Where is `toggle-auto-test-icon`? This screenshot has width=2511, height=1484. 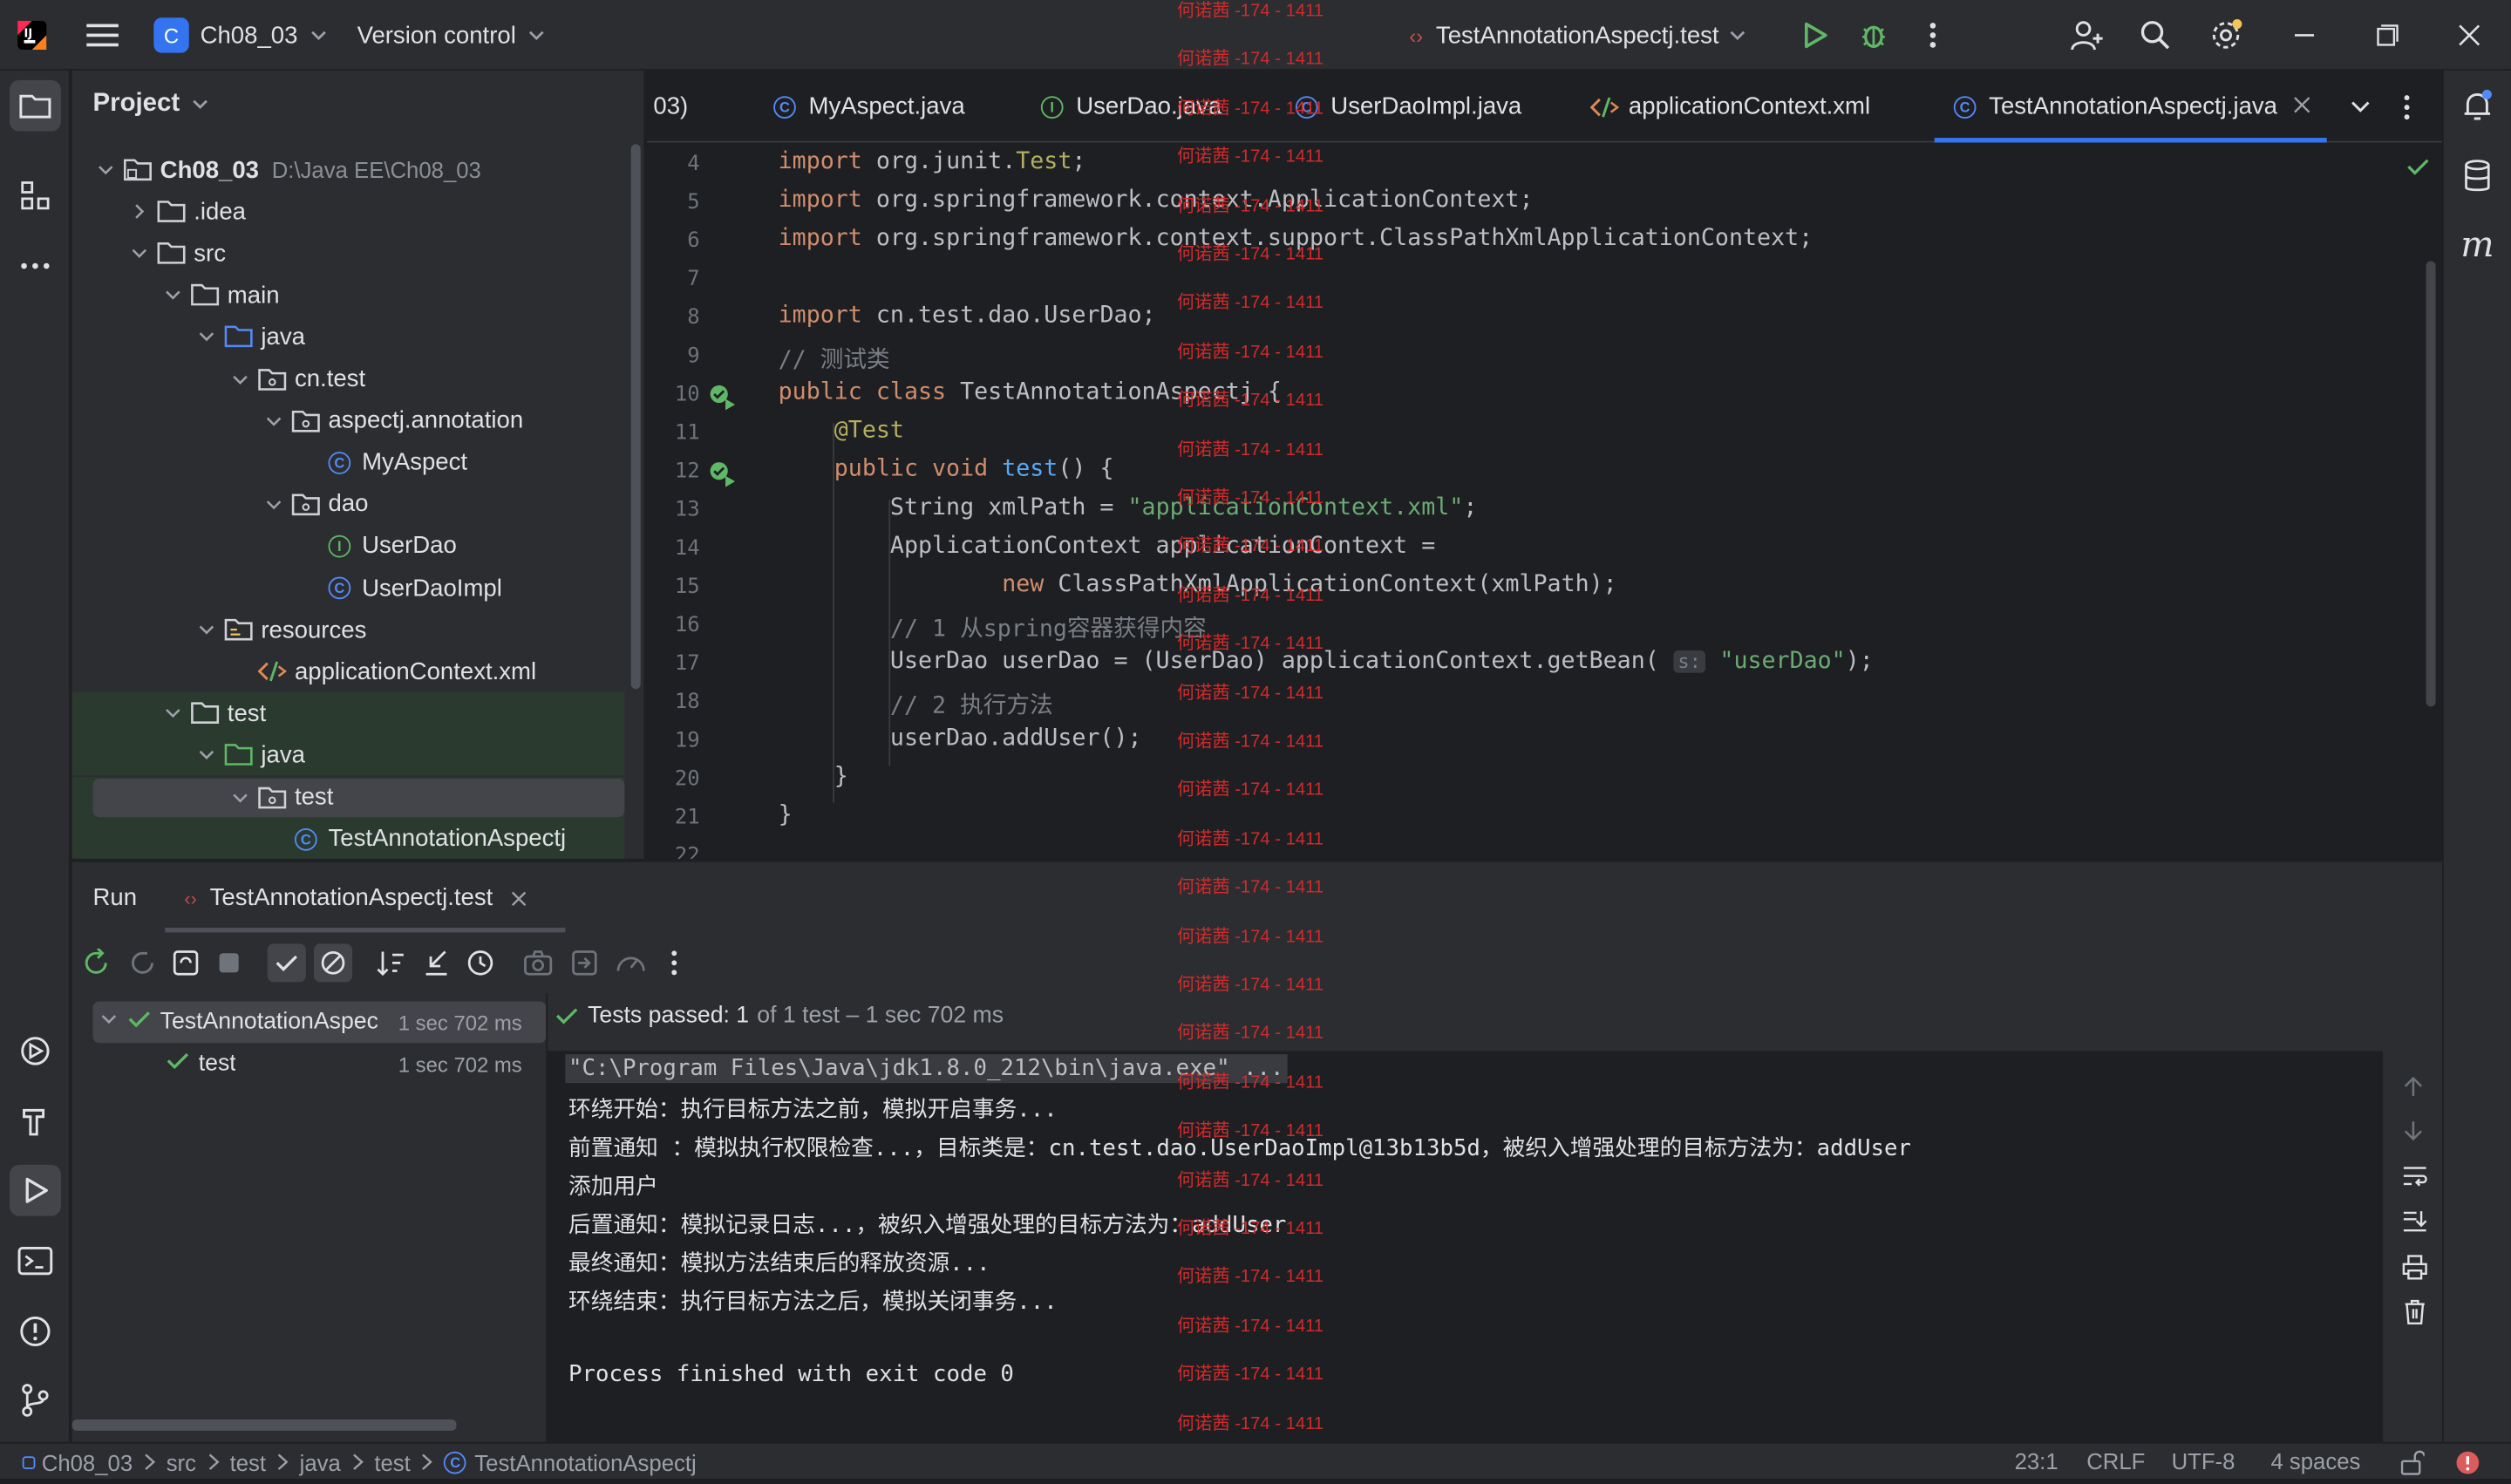 toggle-auto-test-icon is located at coordinates (186, 967).